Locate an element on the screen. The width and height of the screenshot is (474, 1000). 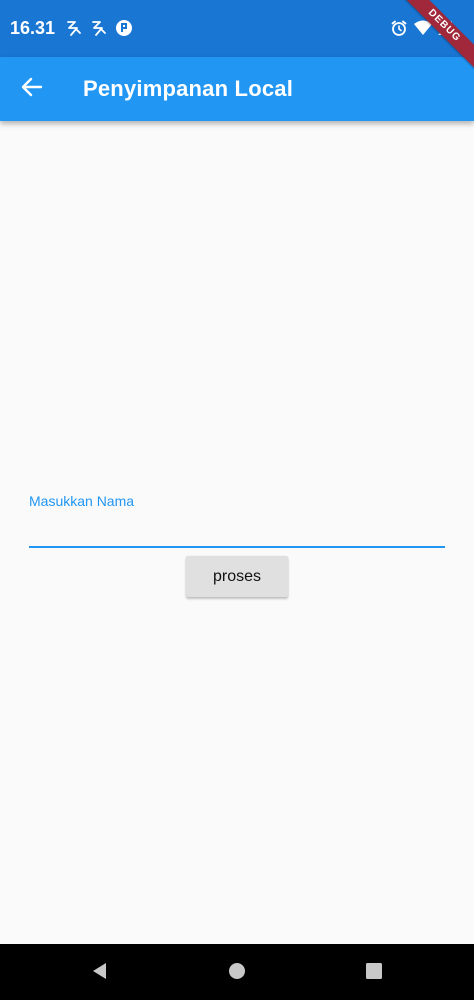
arrow-back-icon is located at coordinates (32, 89).